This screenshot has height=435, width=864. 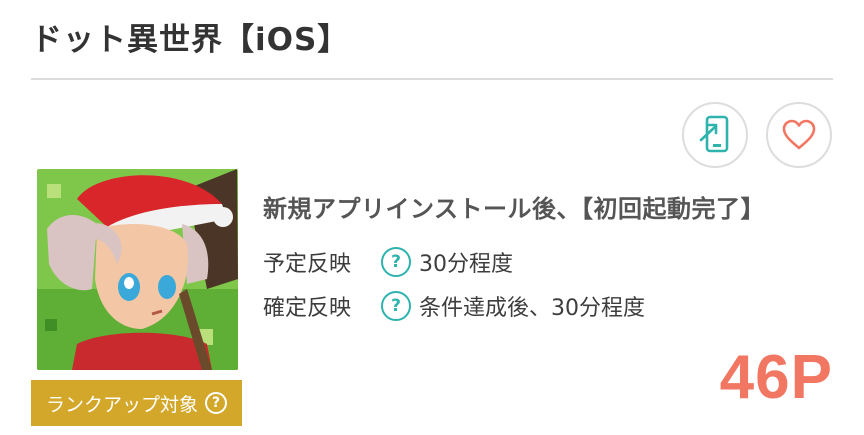 I want to click on rank-up-label: ランクアップ対象, so click(x=121, y=404).